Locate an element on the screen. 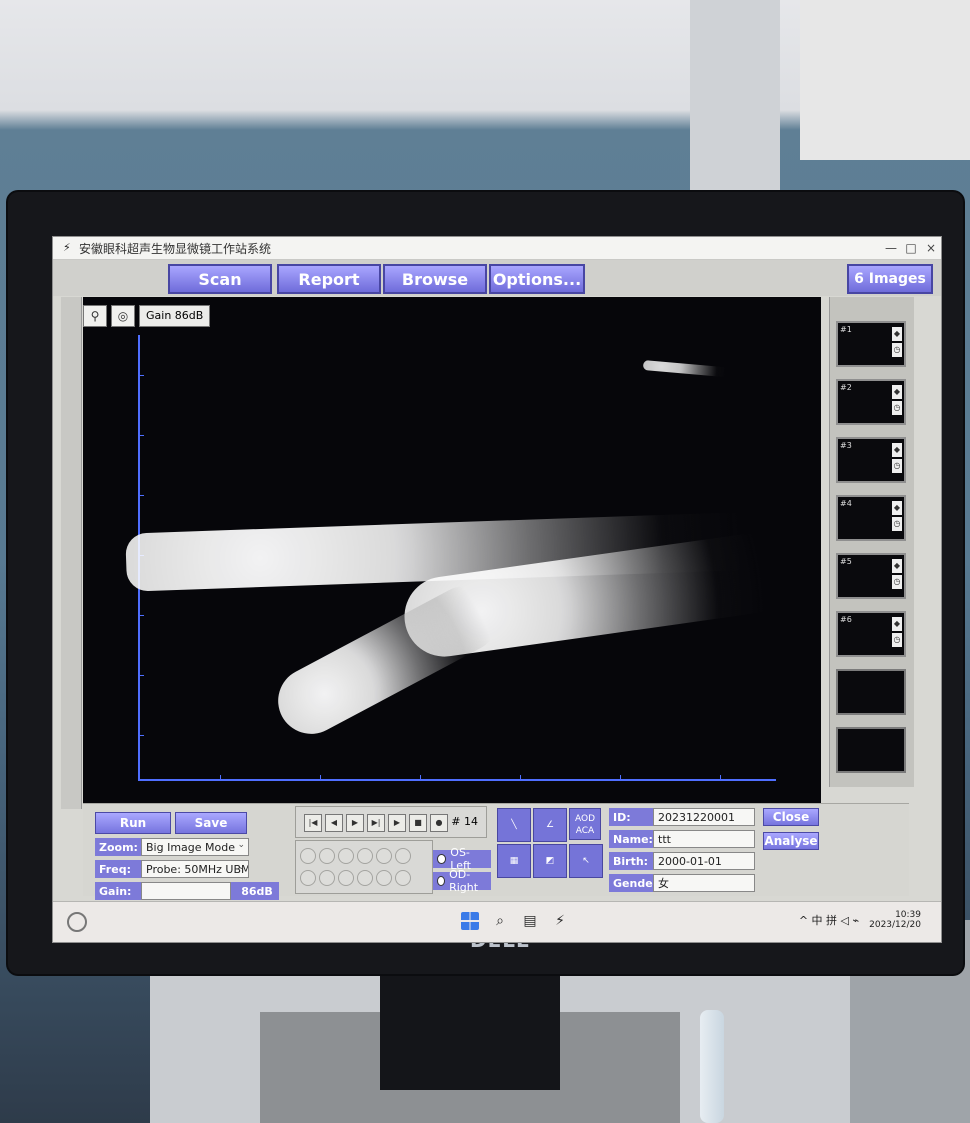 The width and height of the screenshot is (970, 1123). target-icon: ◎ is located at coordinates (123, 316).